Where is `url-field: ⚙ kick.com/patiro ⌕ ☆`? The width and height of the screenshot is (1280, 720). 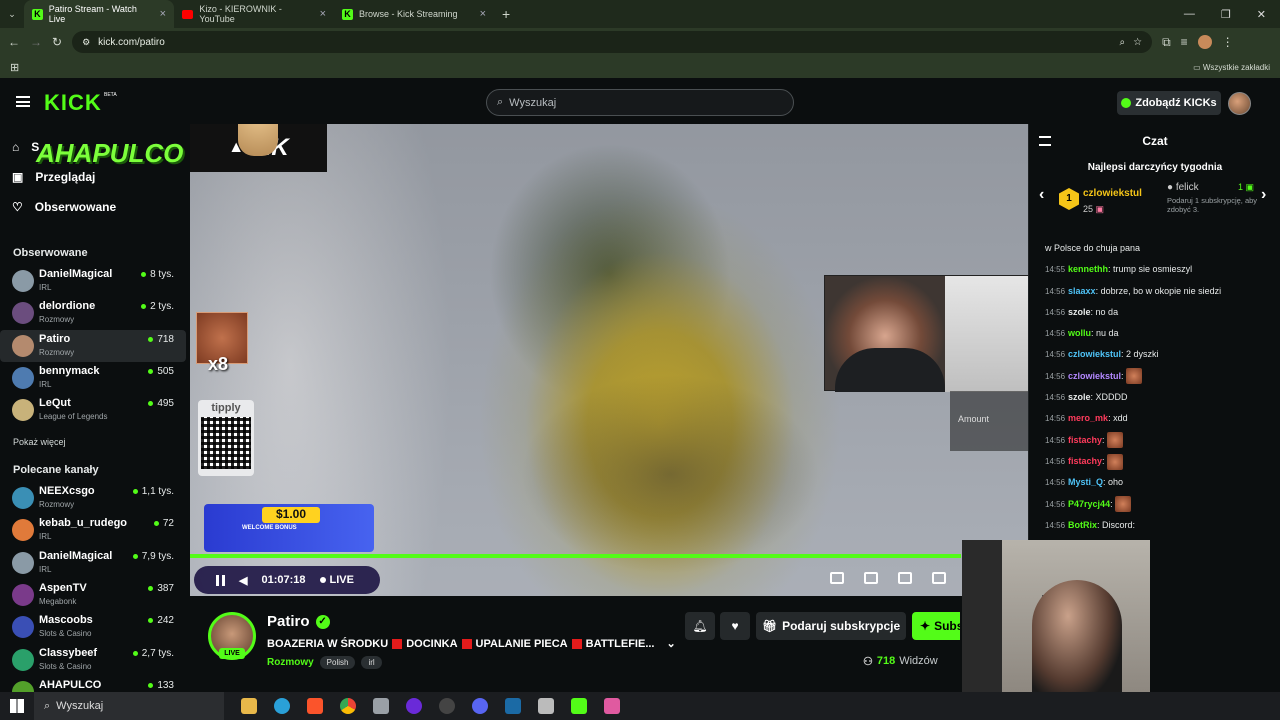 url-field: ⚙ kick.com/patiro ⌕ ☆ is located at coordinates (612, 42).